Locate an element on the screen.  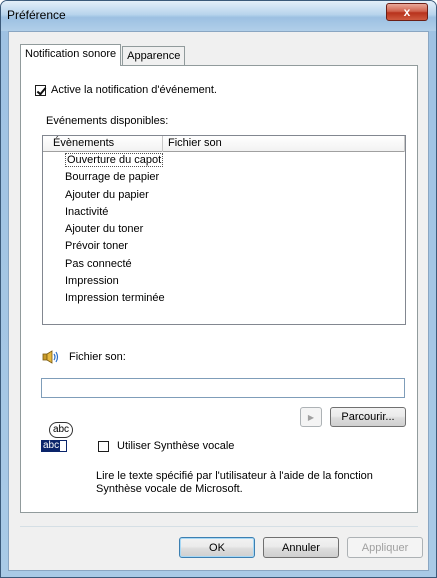
list-item: Impression terminée is located at coordinates (224, 298).